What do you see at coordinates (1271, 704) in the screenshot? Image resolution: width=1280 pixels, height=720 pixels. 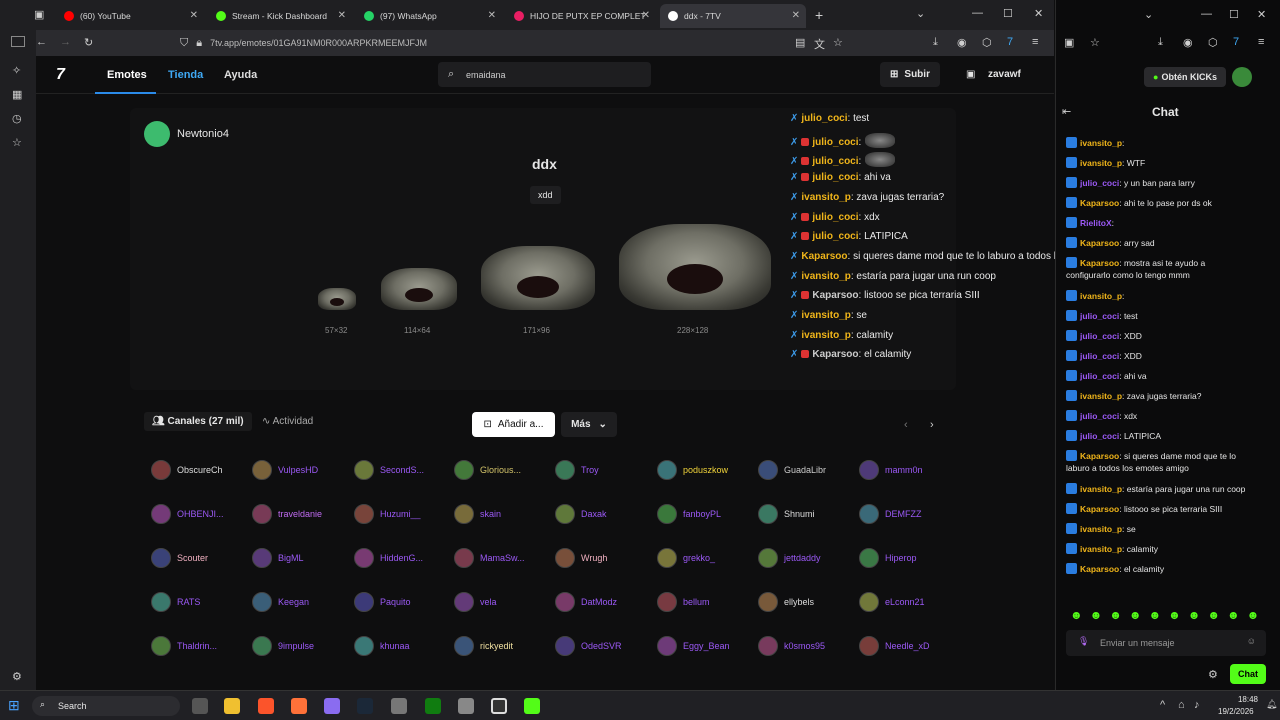 I see `notifications-icon: 🔔︎` at bounding box center [1271, 704].